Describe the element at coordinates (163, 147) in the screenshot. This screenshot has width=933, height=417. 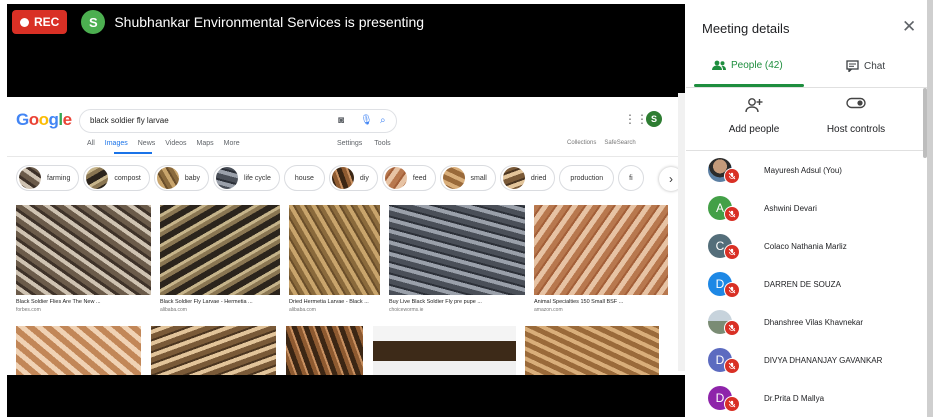
I see `search-tabs: All Images News Videos Maps More` at that location.